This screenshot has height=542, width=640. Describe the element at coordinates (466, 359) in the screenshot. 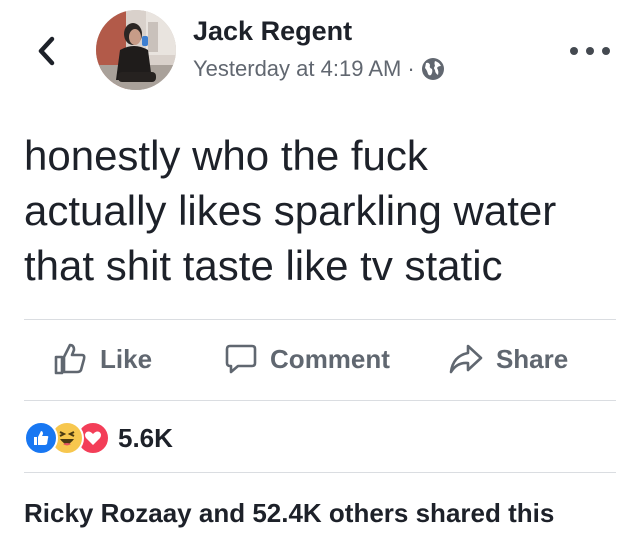

I see `share-arrow-icon` at that location.